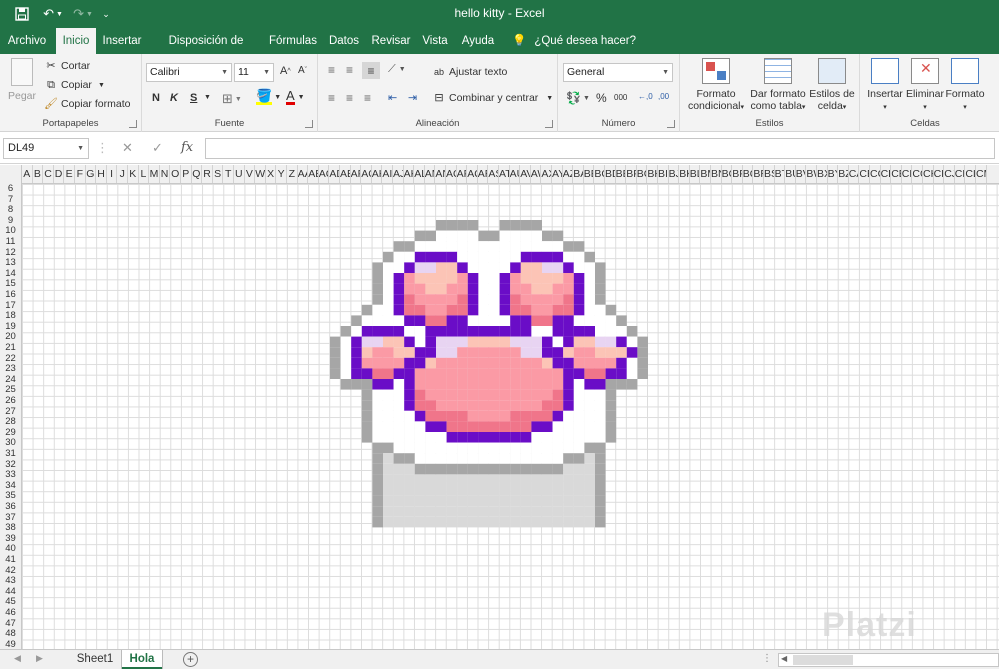 This screenshot has width=999, height=669. I want to click on column-header: AK, so click(409, 174).